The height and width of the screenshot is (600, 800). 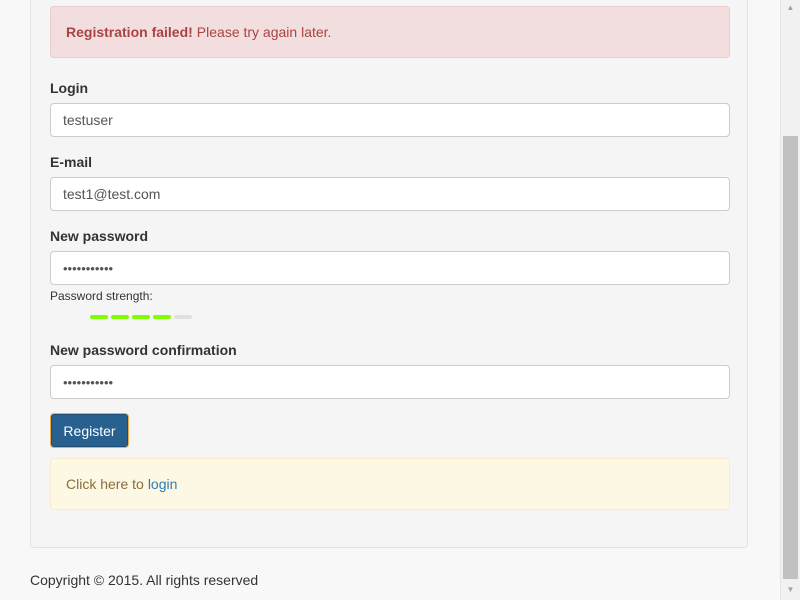 What do you see at coordinates (790, 8) in the screenshot?
I see `scroll-up-arrow-icon: ▲` at bounding box center [790, 8].